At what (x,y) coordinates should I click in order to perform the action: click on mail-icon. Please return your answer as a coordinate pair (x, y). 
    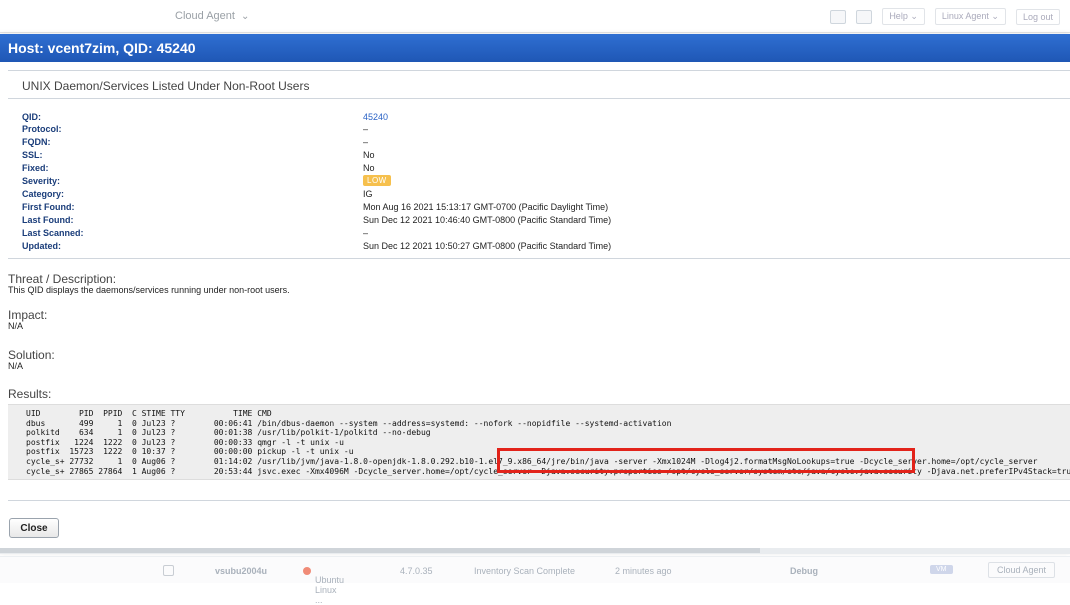
    Looking at the image, I should click on (864, 16).